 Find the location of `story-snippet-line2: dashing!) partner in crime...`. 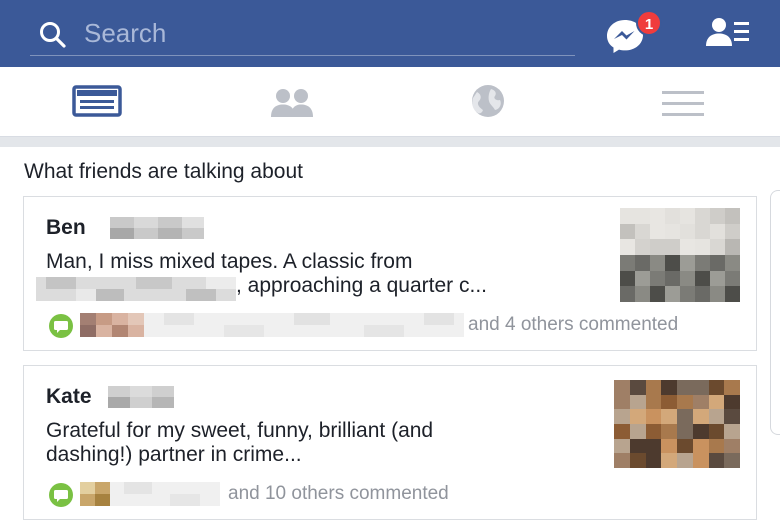

story-snippet-line2: dashing!) partner in crime... is located at coordinates (174, 454).